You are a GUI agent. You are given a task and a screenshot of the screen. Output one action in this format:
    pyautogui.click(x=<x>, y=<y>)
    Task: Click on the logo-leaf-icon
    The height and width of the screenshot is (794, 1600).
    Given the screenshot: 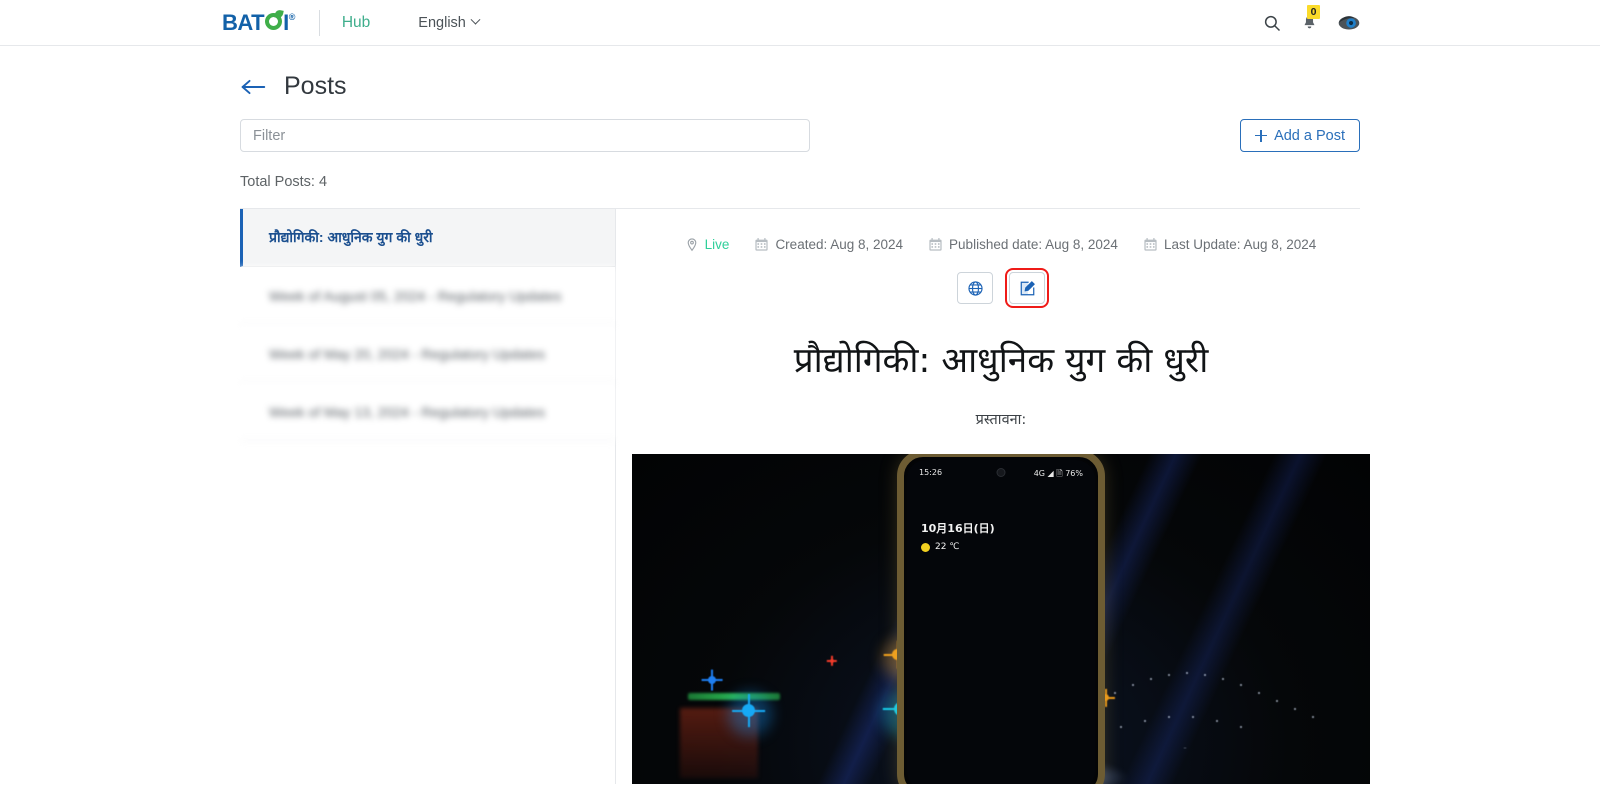 What is the action you would take?
    pyautogui.click(x=274, y=21)
    